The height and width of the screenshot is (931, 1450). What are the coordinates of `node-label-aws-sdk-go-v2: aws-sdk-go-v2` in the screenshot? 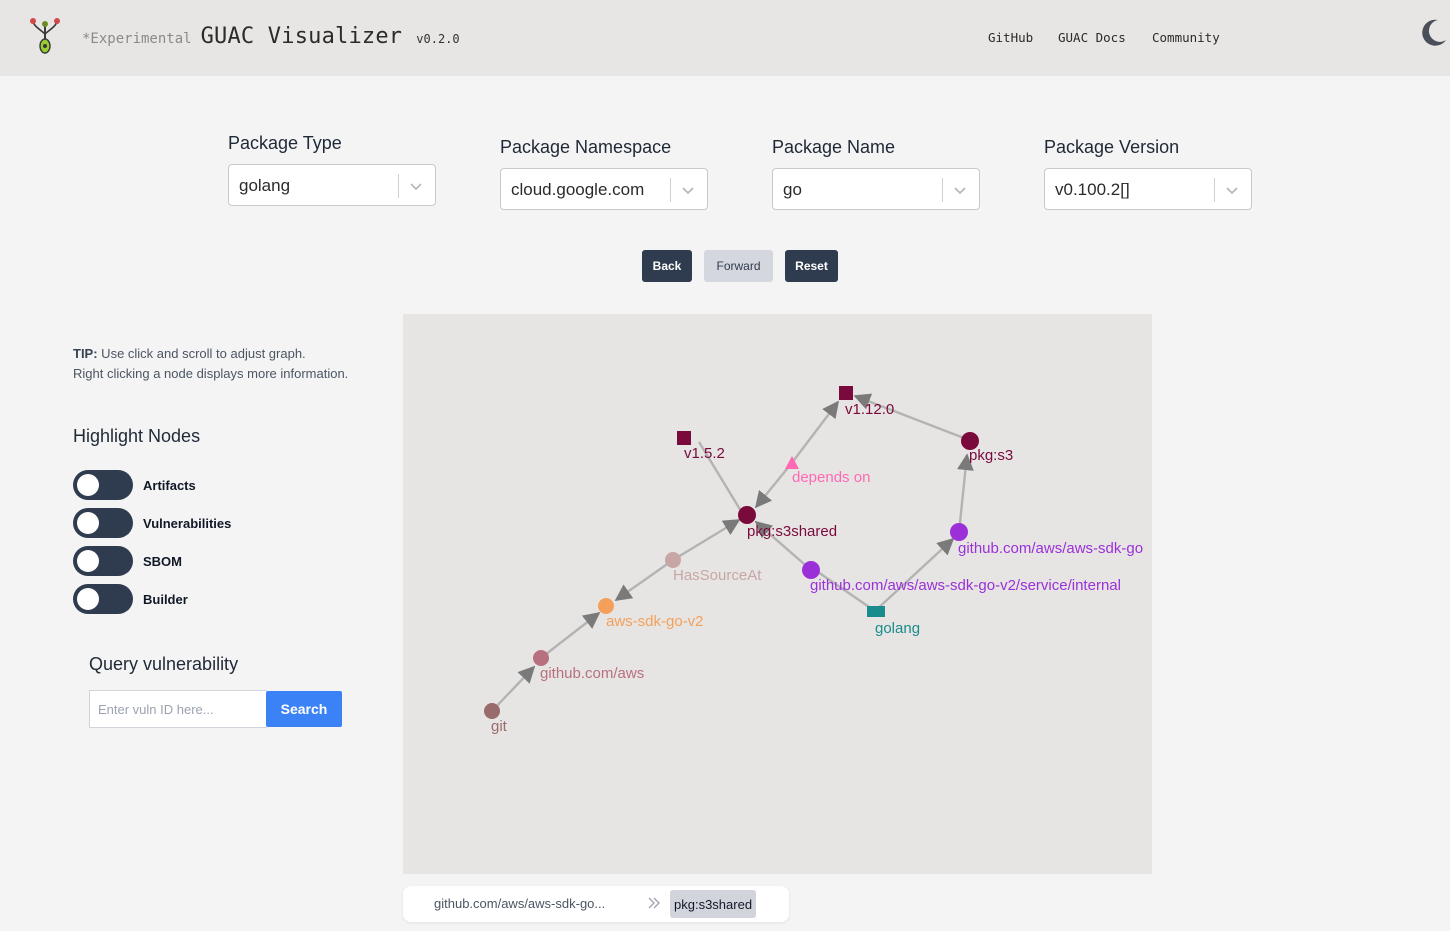 It's located at (655, 621).